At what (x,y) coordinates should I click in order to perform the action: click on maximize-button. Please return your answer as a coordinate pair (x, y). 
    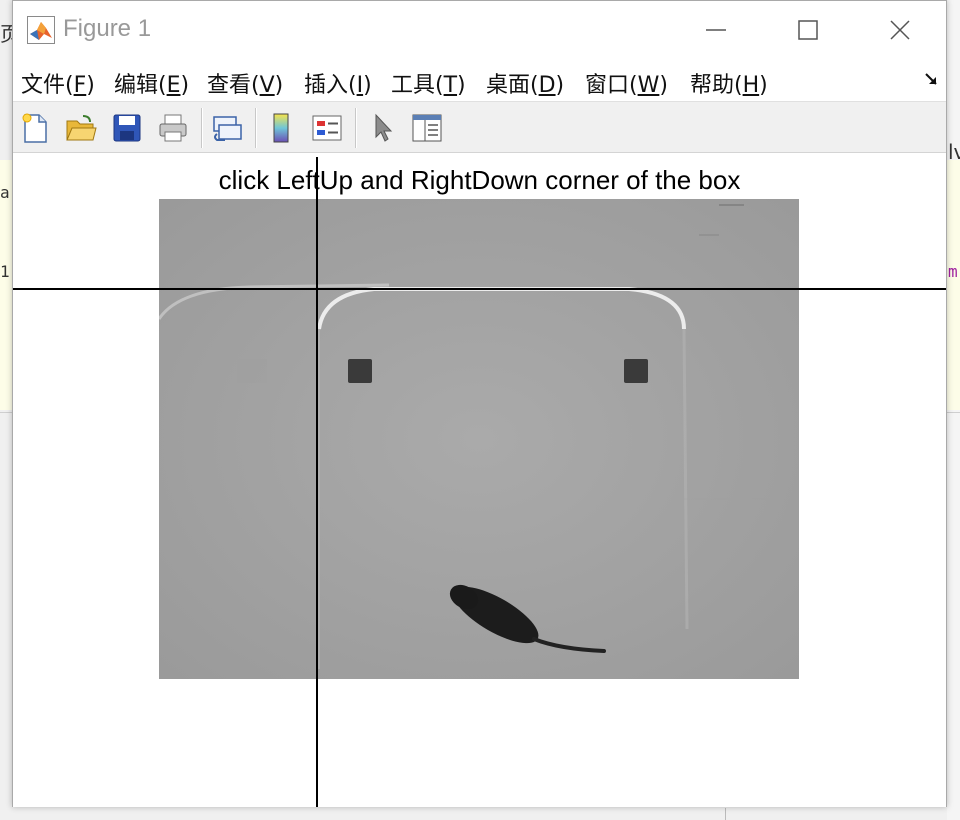
    Looking at the image, I should click on (808, 30).